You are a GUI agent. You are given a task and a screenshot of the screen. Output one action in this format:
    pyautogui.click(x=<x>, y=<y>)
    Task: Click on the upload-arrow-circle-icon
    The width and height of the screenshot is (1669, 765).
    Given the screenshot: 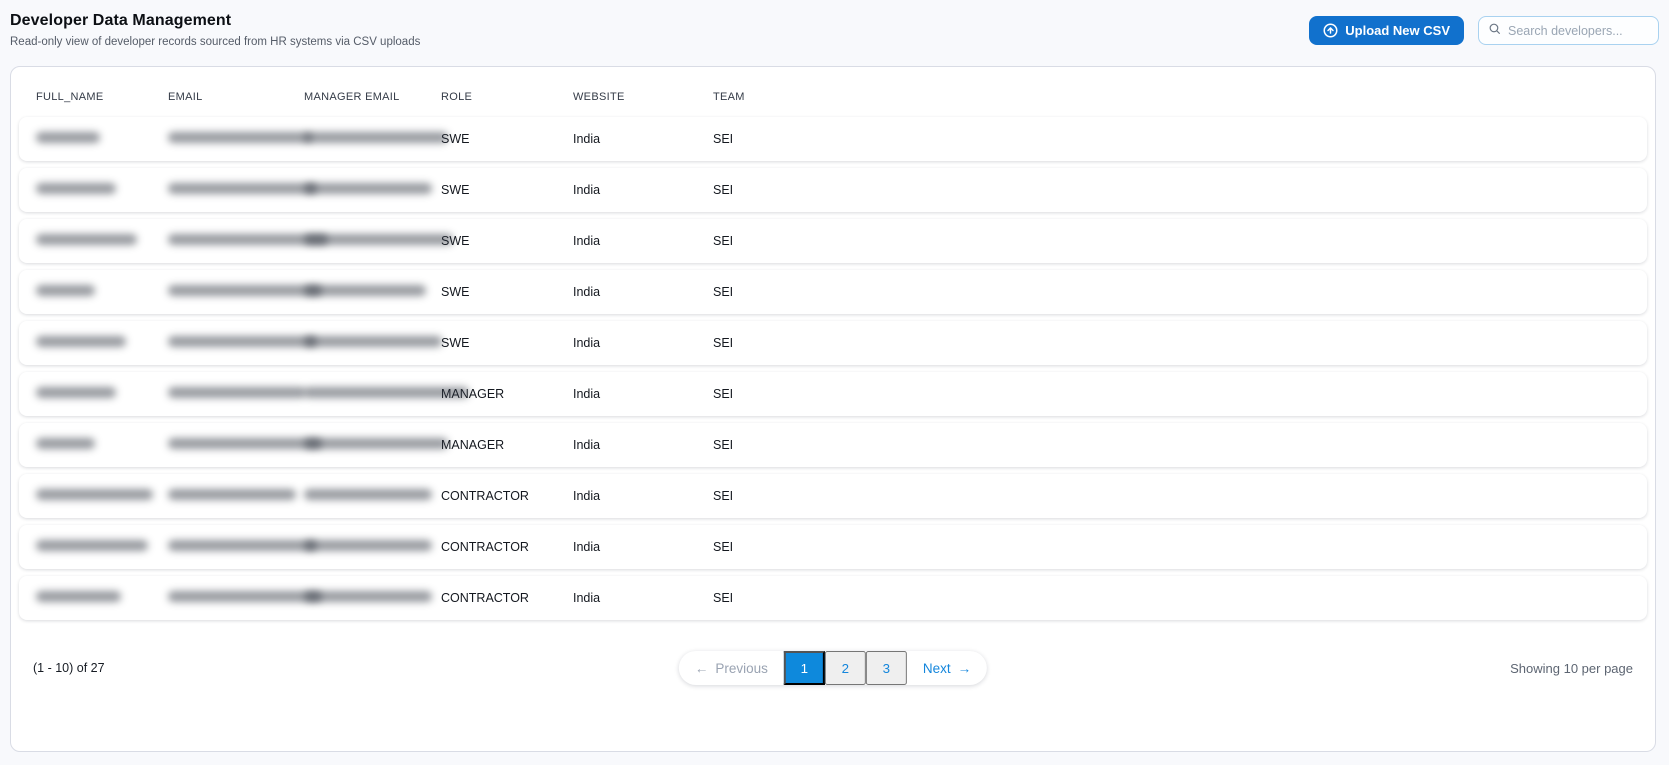 What is the action you would take?
    pyautogui.click(x=1330, y=30)
    